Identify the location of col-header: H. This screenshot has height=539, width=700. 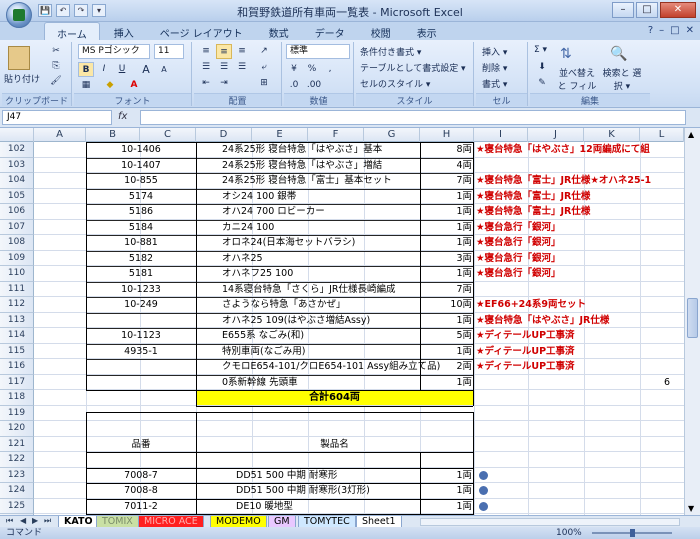
(447, 135).